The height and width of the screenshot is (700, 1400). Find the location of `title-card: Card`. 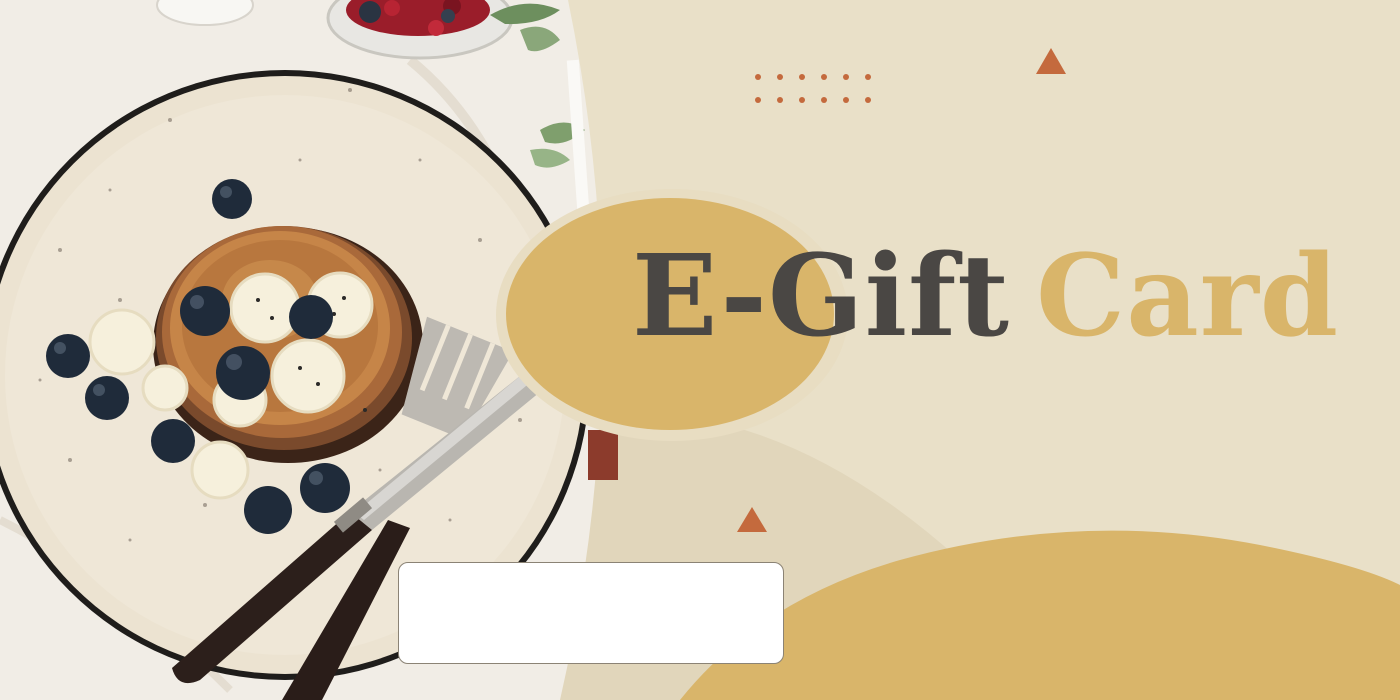

title-card: Card is located at coordinates (1188, 296).